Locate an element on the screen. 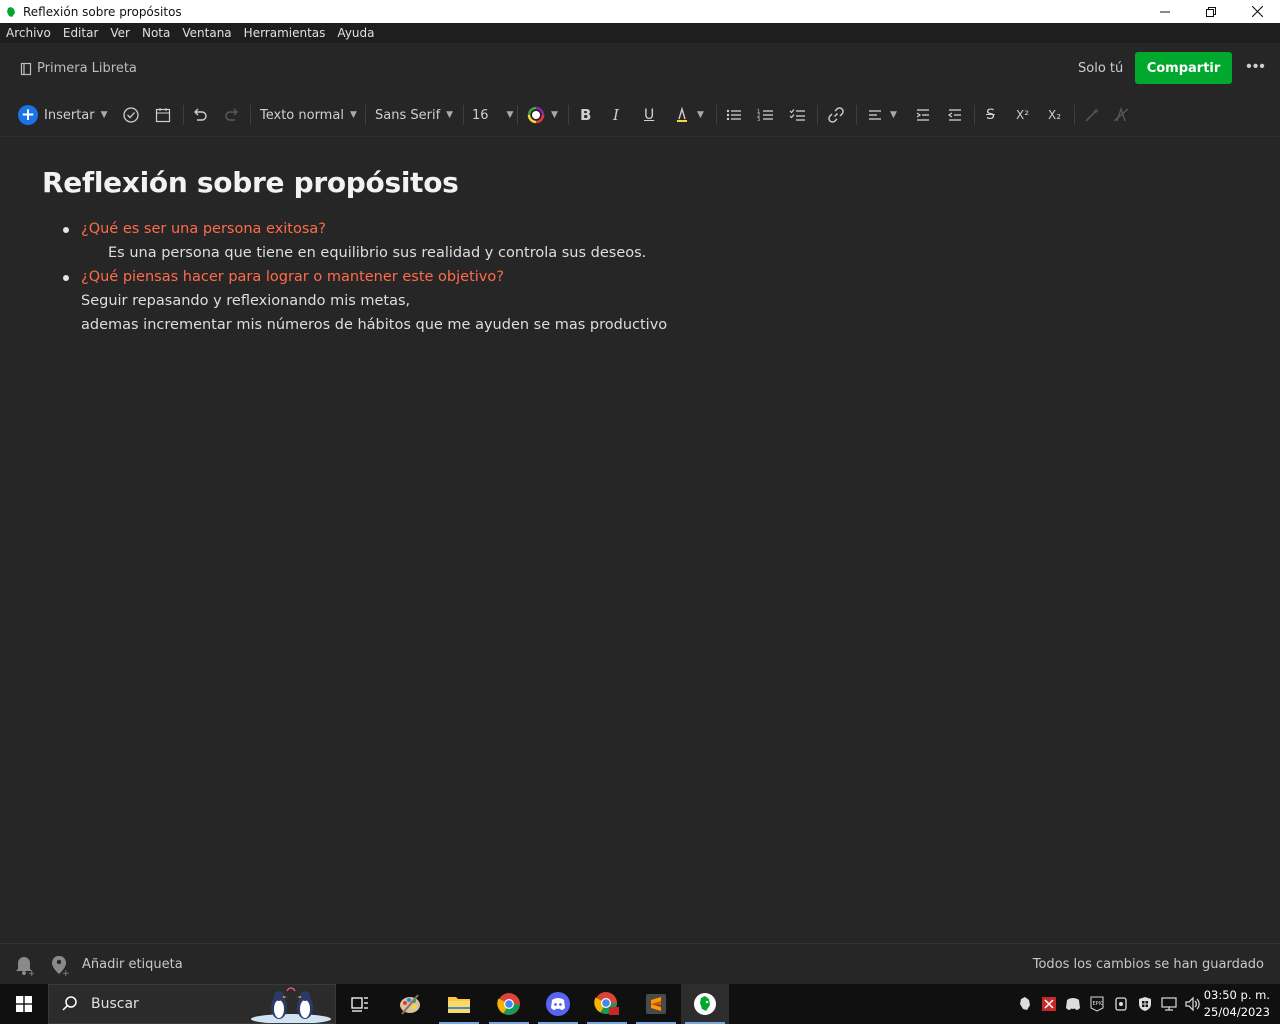 The height and width of the screenshot is (1024, 1280). task-button is located at coordinates (131, 115).